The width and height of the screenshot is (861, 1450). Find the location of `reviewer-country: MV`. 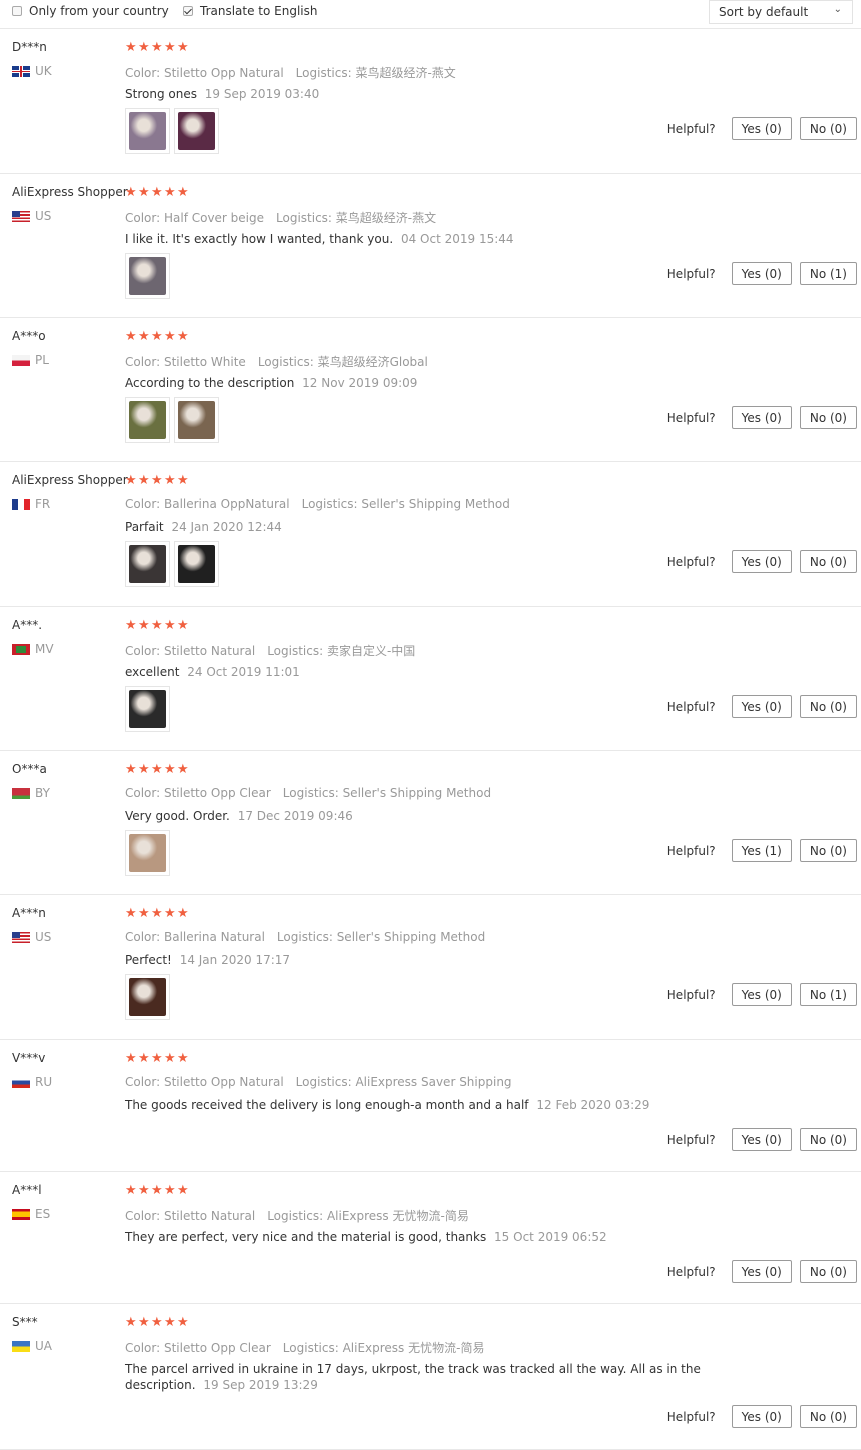

reviewer-country: MV is located at coordinates (33, 649).